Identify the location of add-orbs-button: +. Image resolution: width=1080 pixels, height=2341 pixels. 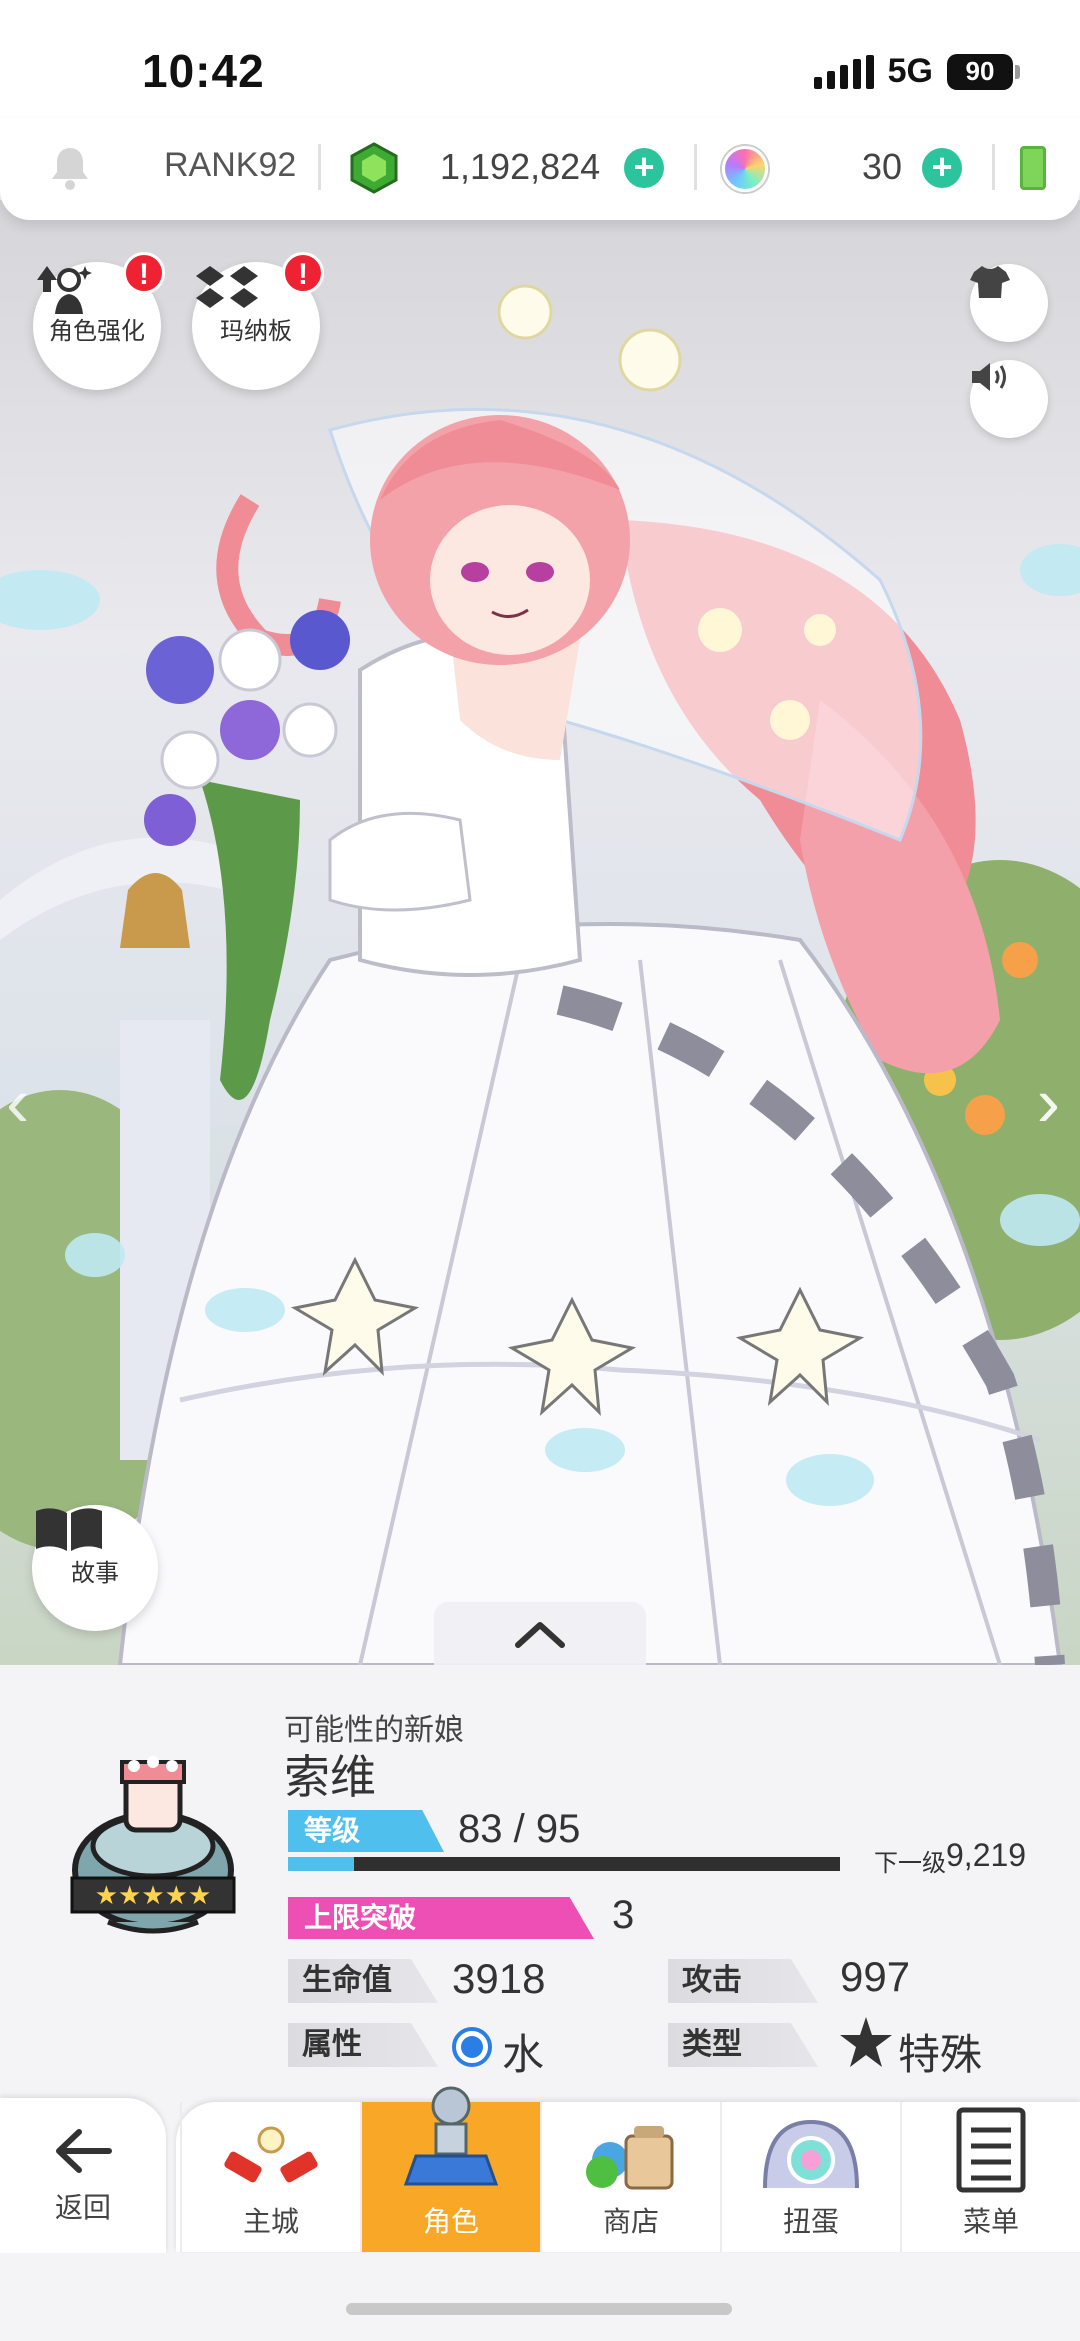
(942, 168).